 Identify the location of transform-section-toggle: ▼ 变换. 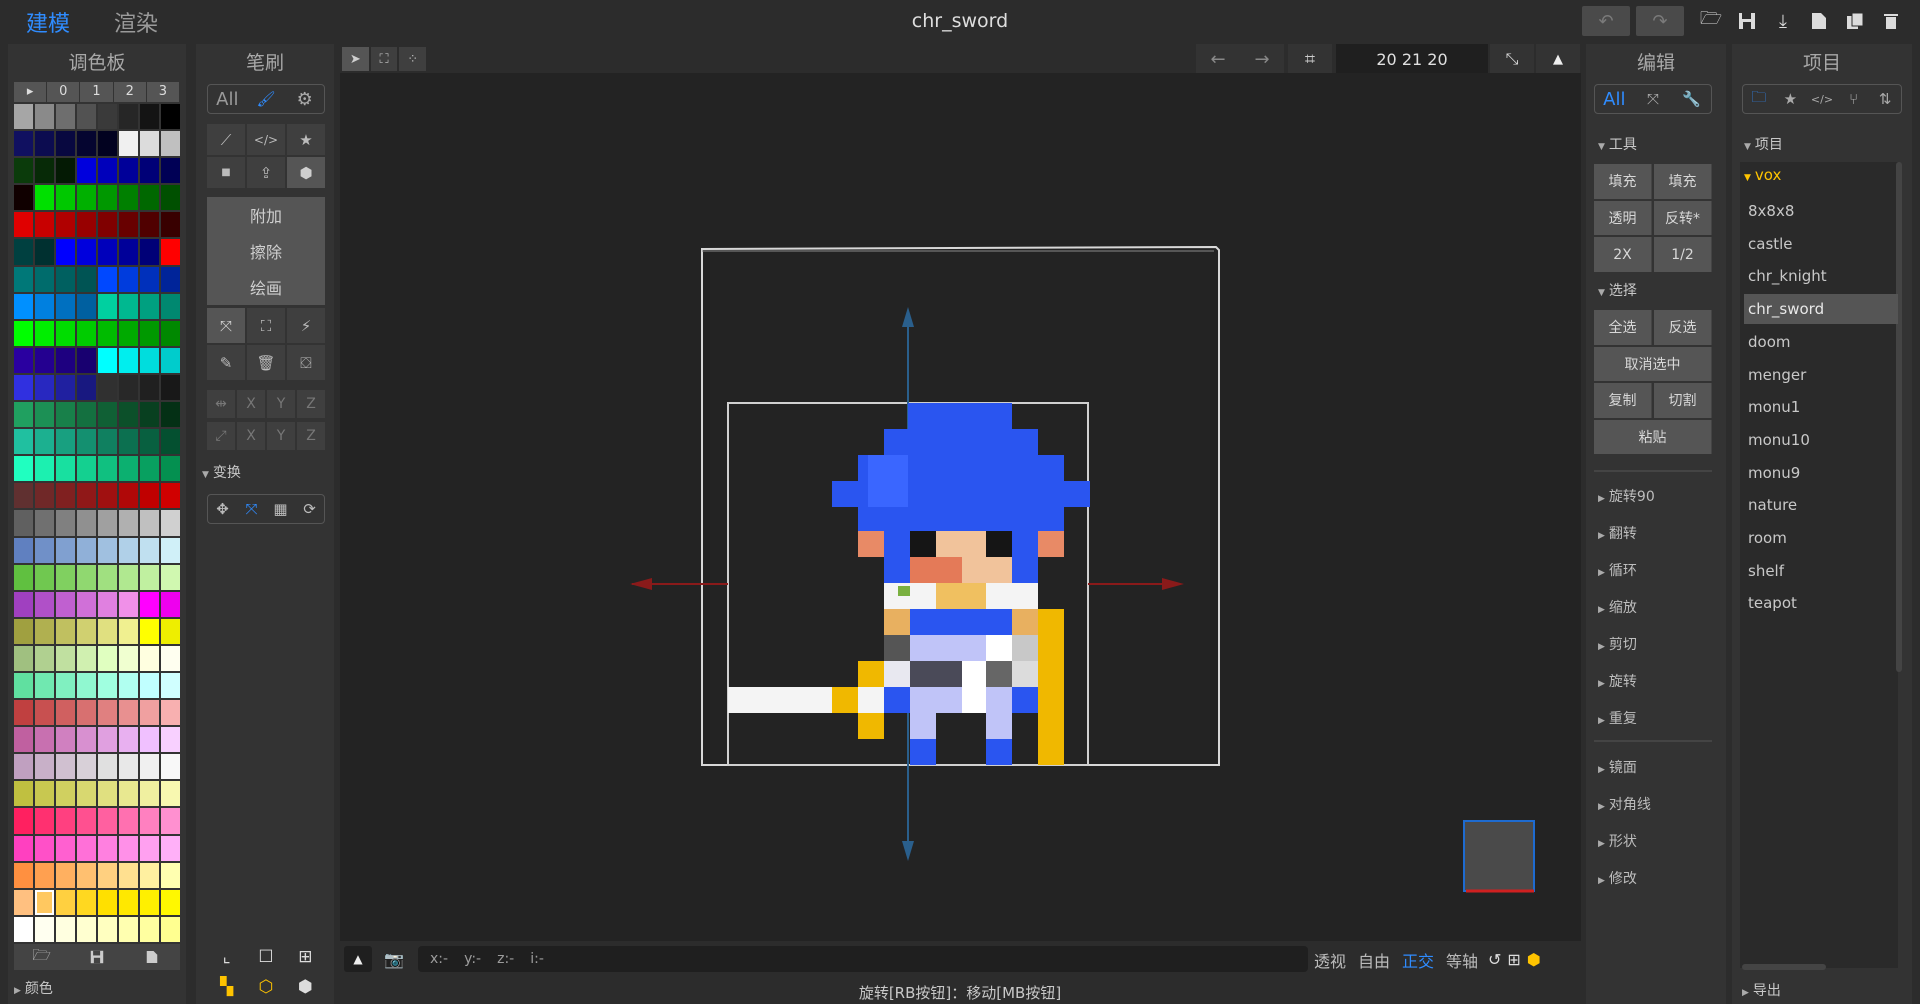
(221, 472).